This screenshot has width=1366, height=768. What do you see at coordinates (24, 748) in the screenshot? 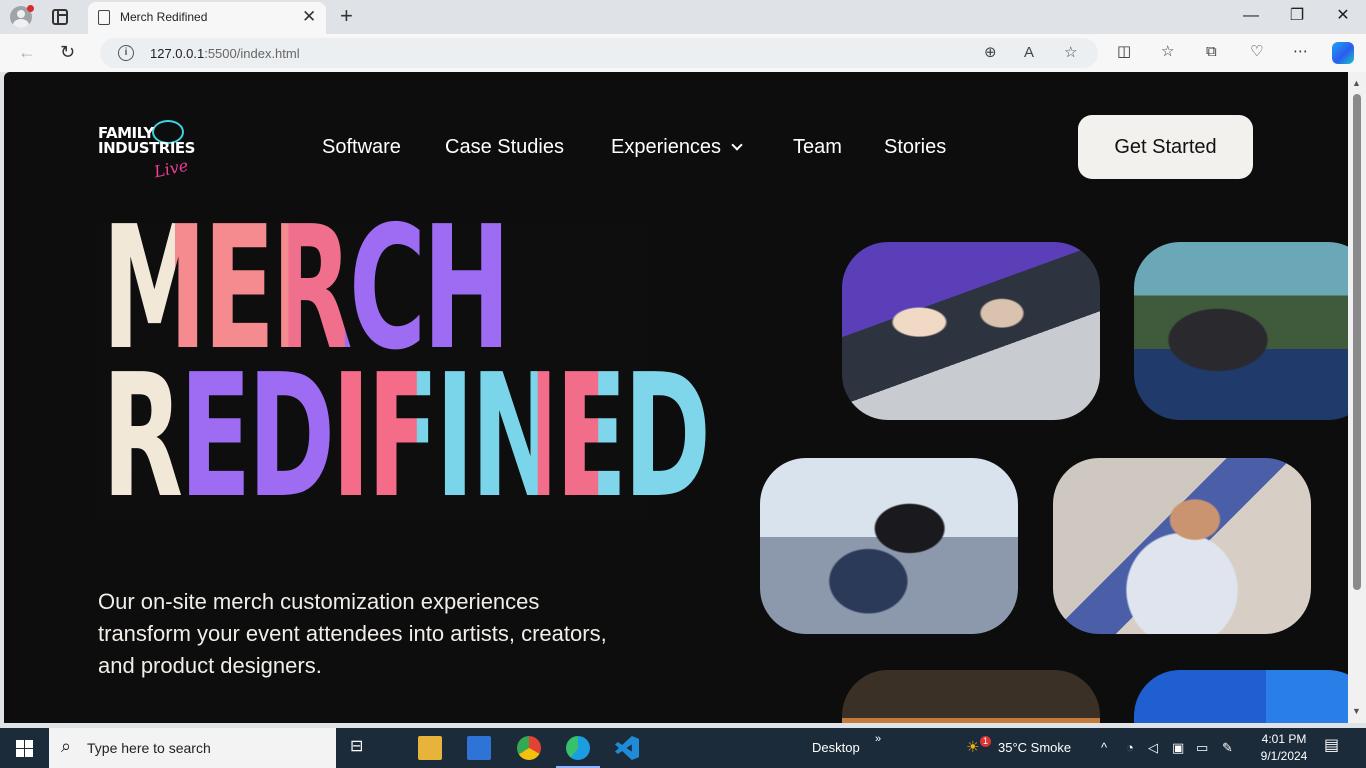
I see `windows-start-icon` at bounding box center [24, 748].